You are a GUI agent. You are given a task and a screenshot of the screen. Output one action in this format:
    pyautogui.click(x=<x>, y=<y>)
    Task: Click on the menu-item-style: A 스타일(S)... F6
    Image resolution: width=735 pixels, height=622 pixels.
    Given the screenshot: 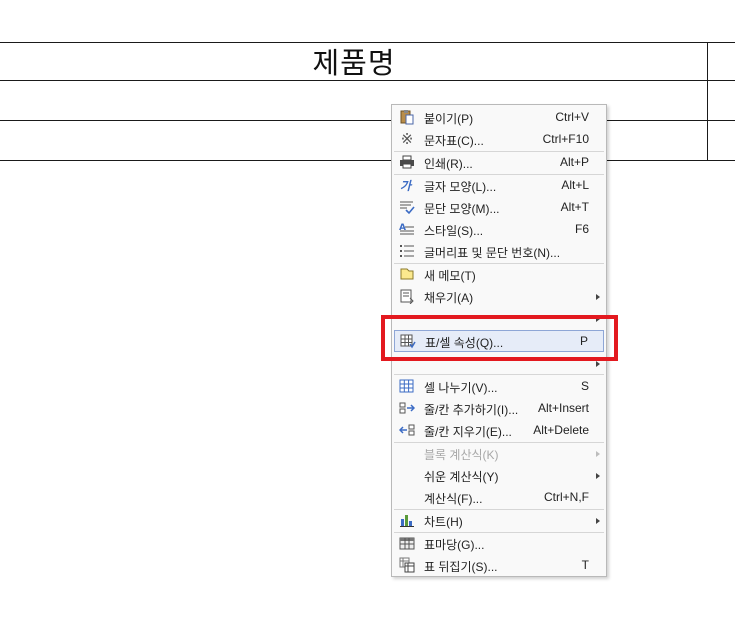 What is the action you would take?
    pyautogui.click(x=499, y=229)
    